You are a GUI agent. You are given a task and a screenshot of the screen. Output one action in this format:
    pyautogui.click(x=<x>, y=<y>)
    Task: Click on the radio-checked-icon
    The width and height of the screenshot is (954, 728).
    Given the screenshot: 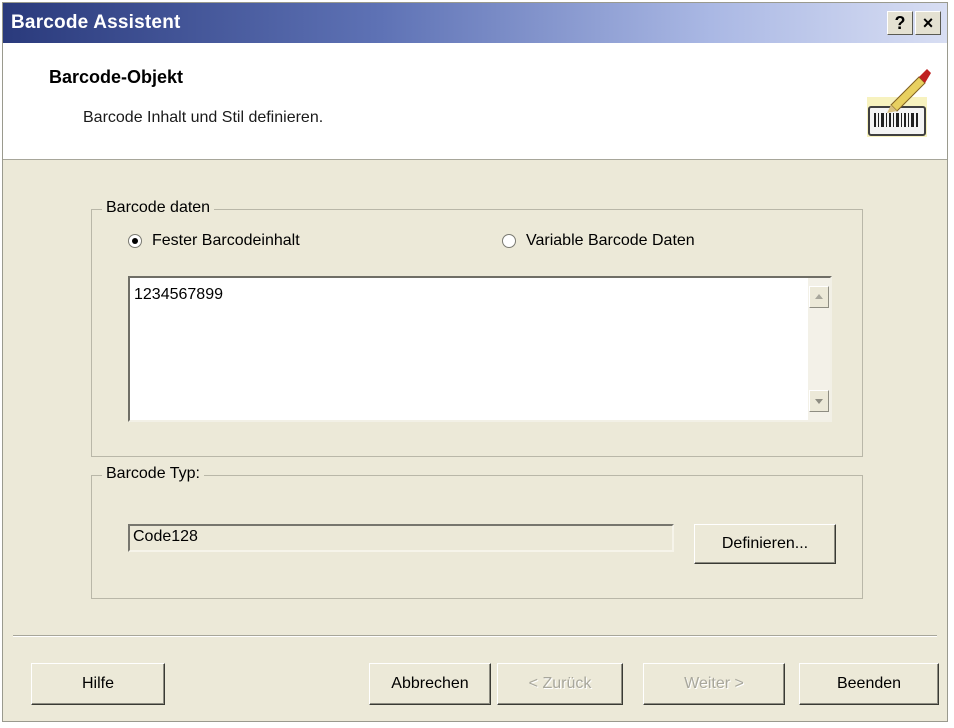 What is the action you would take?
    pyautogui.click(x=135, y=241)
    